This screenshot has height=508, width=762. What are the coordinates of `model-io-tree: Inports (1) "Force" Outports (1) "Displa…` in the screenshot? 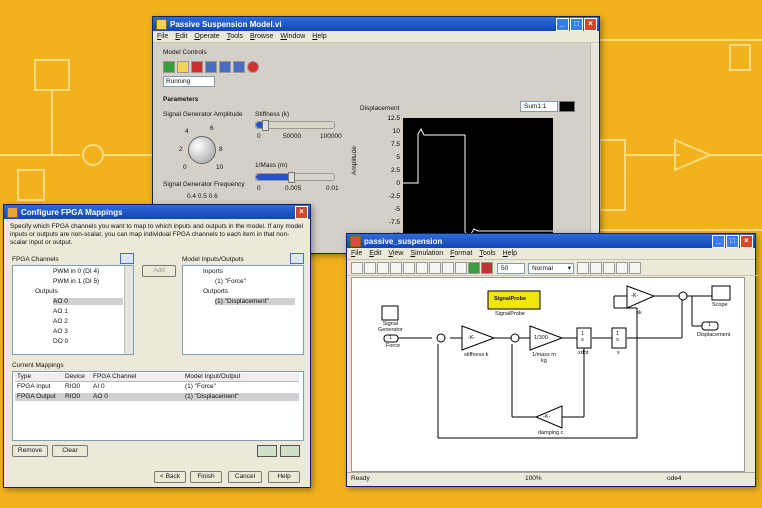 It's located at (243, 310).